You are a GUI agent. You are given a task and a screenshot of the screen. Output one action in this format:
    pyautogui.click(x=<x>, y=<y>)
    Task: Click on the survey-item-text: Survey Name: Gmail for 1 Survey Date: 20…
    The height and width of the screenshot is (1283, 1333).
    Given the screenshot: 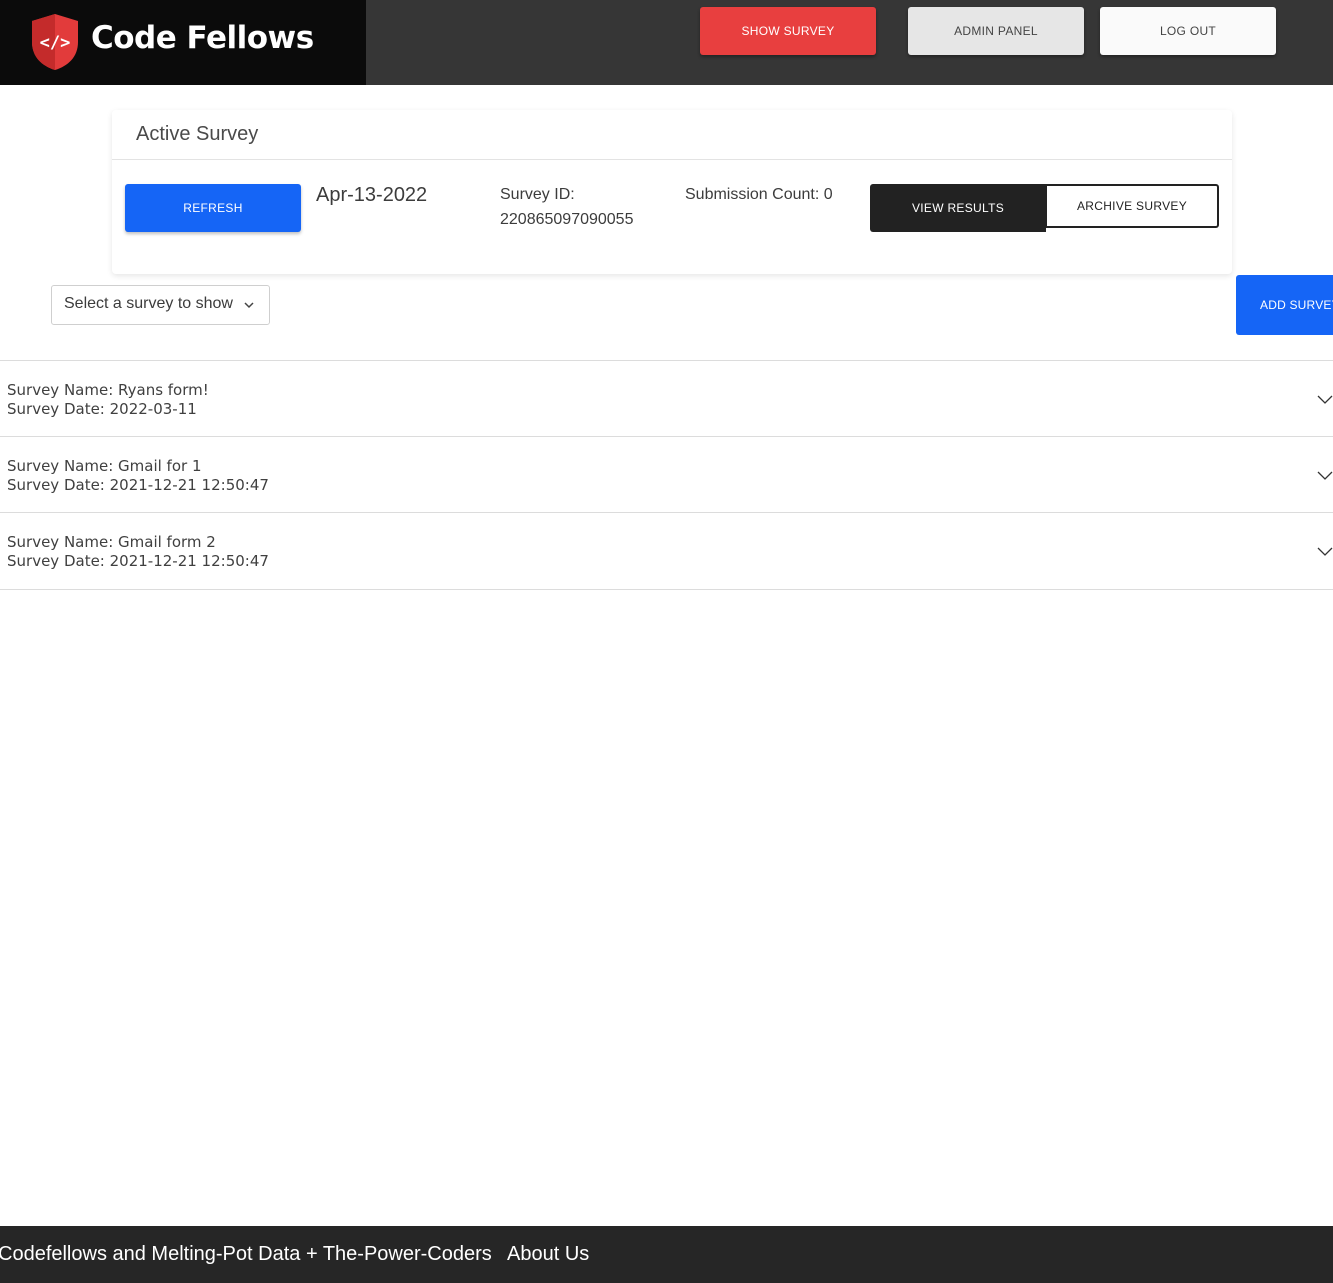 What is the action you would take?
    pyautogui.click(x=138, y=476)
    